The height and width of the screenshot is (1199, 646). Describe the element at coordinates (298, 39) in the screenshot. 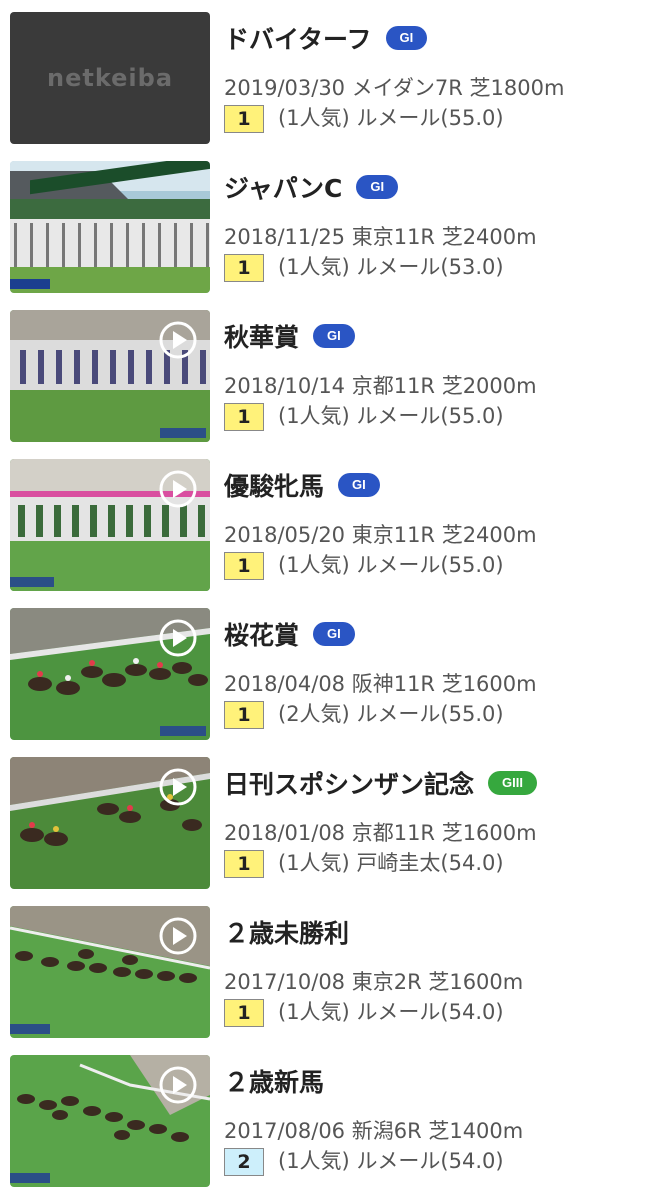

I see `race-title: ドバイターフ` at that location.